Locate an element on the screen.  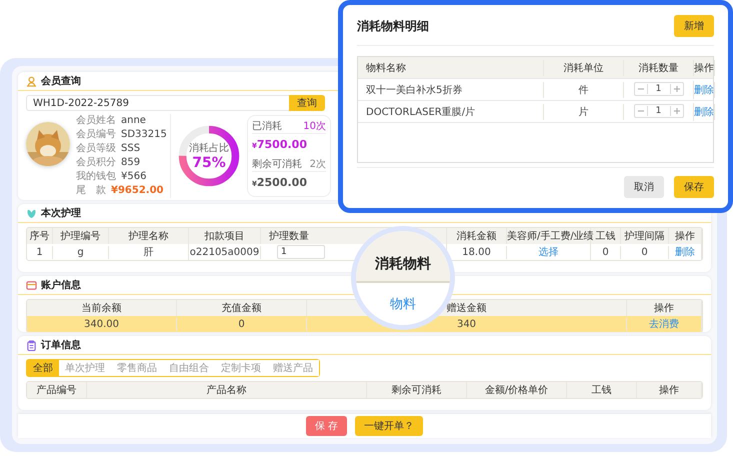
table-cell: 1 is located at coordinates (40, 252).